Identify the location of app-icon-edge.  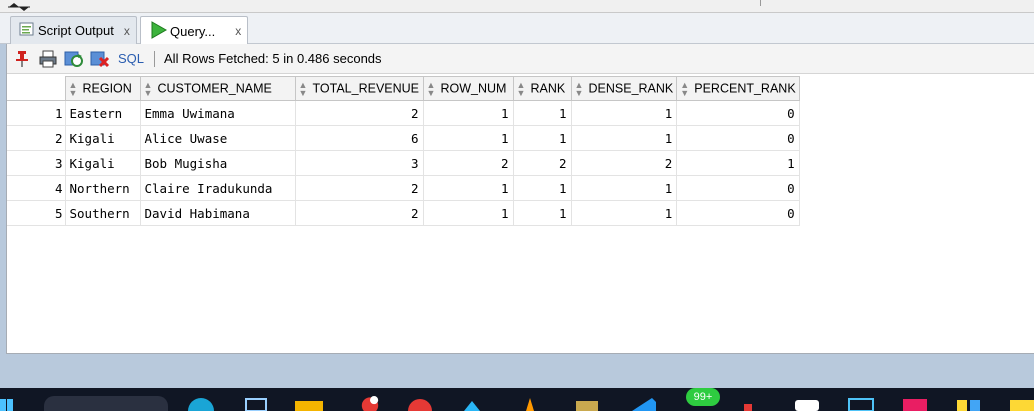
(1021, 403).